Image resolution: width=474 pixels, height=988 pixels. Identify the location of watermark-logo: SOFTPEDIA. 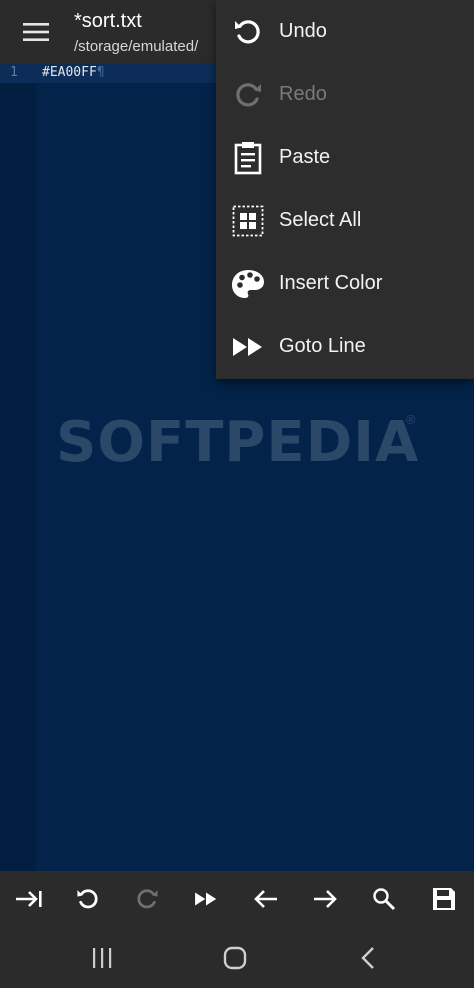
(238, 442).